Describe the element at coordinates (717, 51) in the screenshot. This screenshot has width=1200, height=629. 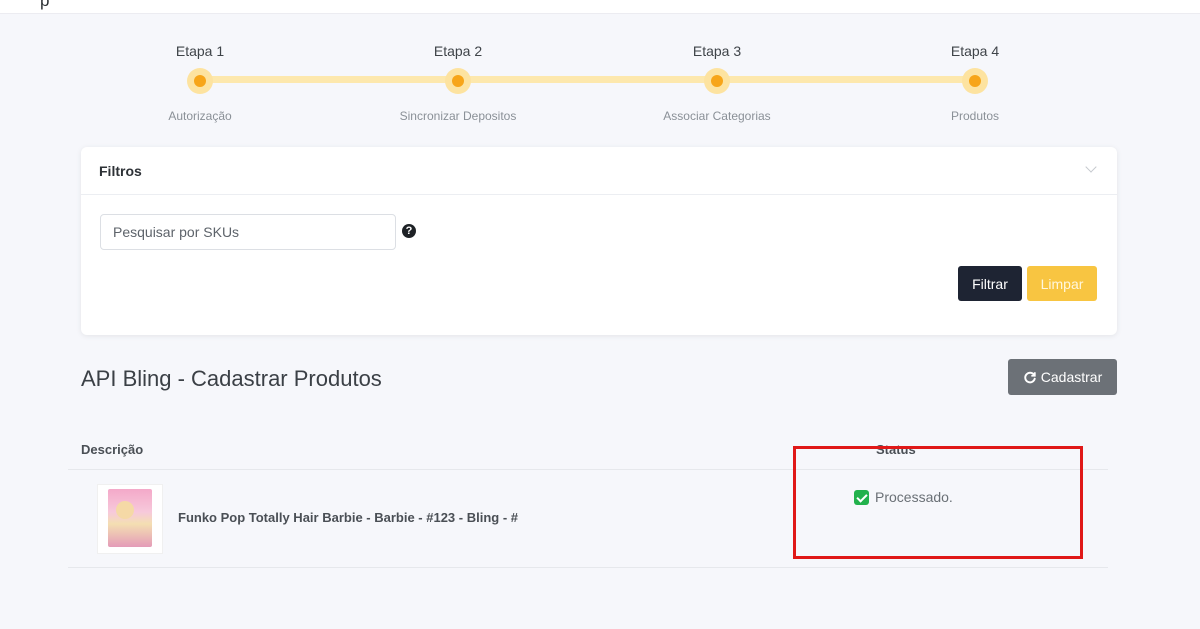
I see `step-title: Etapa 3` at that location.